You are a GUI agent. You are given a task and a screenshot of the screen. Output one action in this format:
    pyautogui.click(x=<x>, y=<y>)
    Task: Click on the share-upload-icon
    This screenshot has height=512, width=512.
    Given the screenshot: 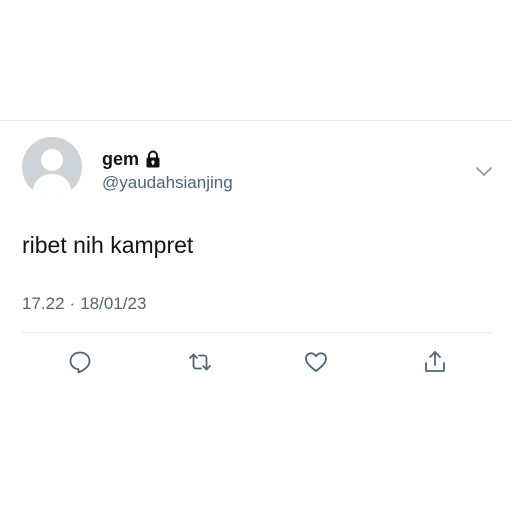 What is the action you would take?
    pyautogui.click(x=435, y=361)
    